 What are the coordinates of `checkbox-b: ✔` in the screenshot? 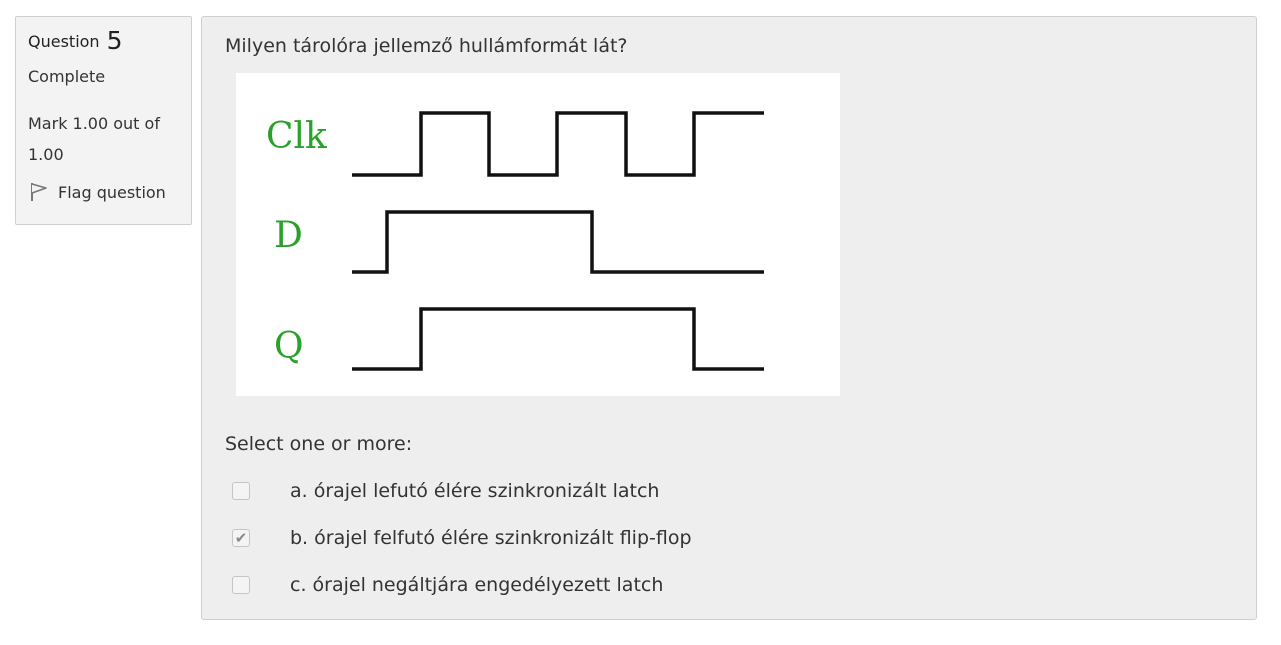 It's located at (241, 537).